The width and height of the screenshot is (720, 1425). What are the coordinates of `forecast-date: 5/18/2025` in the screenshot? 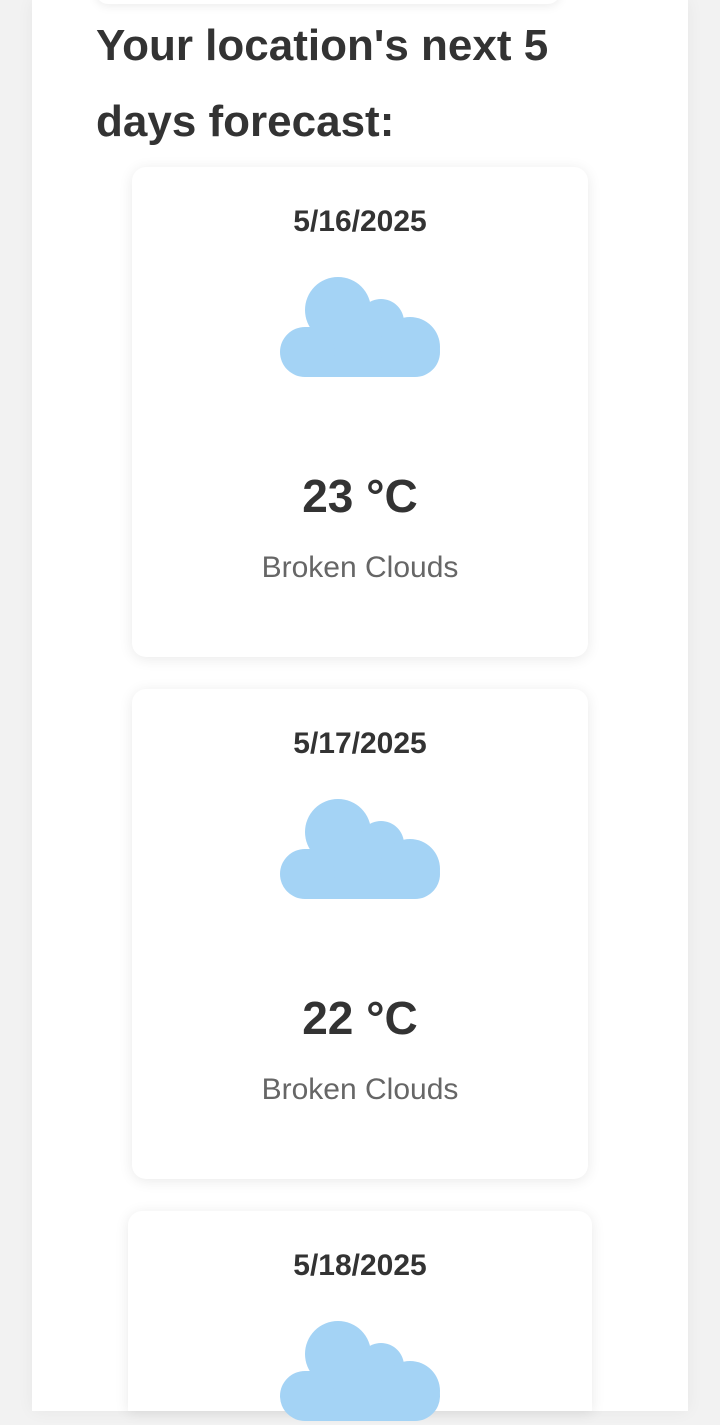 It's located at (360, 1265).